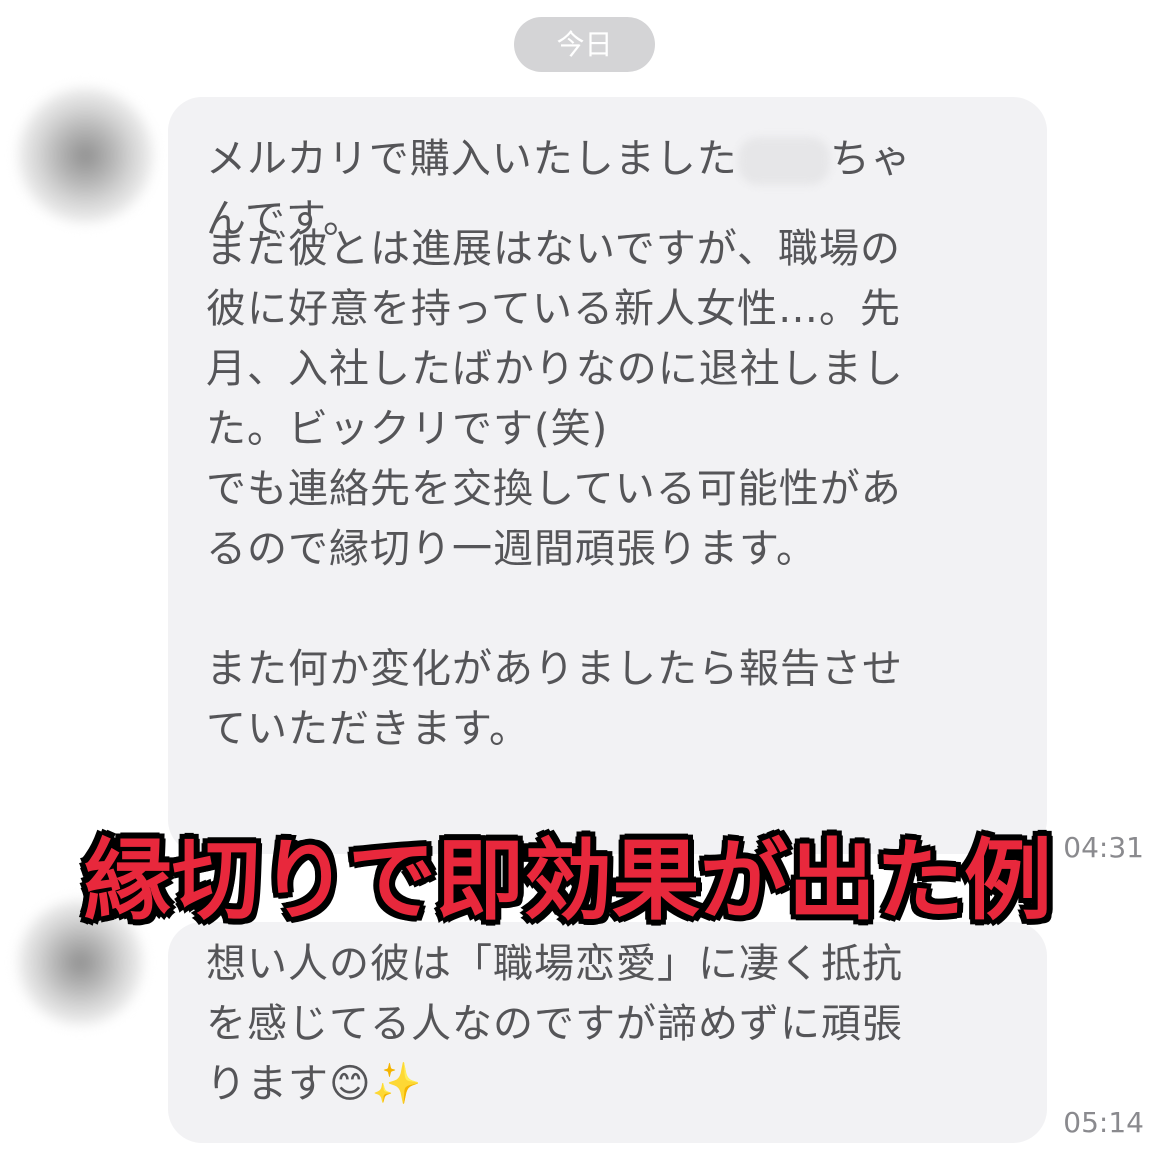  What do you see at coordinates (555, 369) in the screenshot?
I see `message-line: 月、入社したばかりなのに退社しまし` at bounding box center [555, 369].